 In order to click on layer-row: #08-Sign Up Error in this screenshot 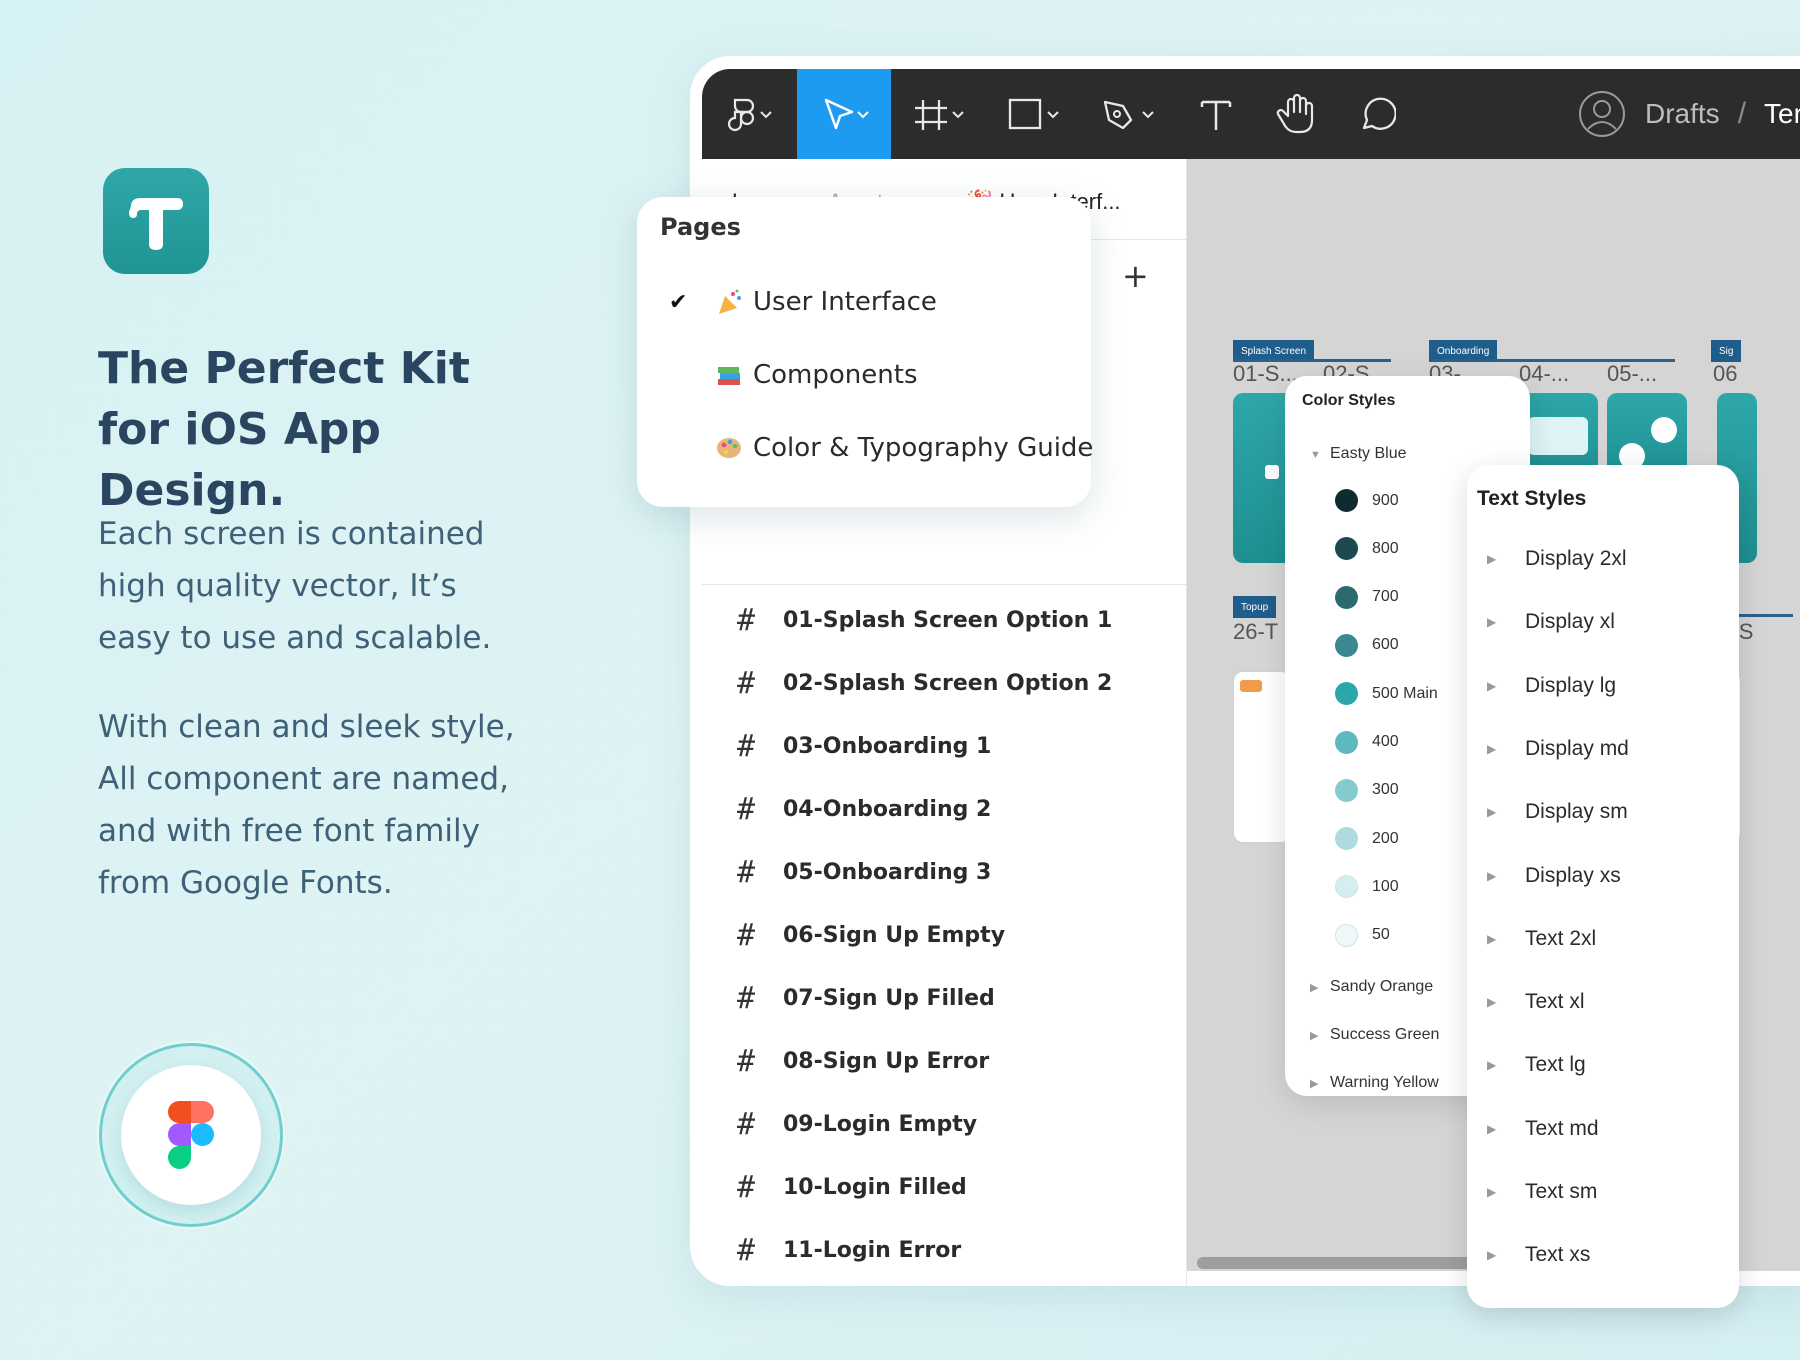, I will do `click(962, 1061)`.